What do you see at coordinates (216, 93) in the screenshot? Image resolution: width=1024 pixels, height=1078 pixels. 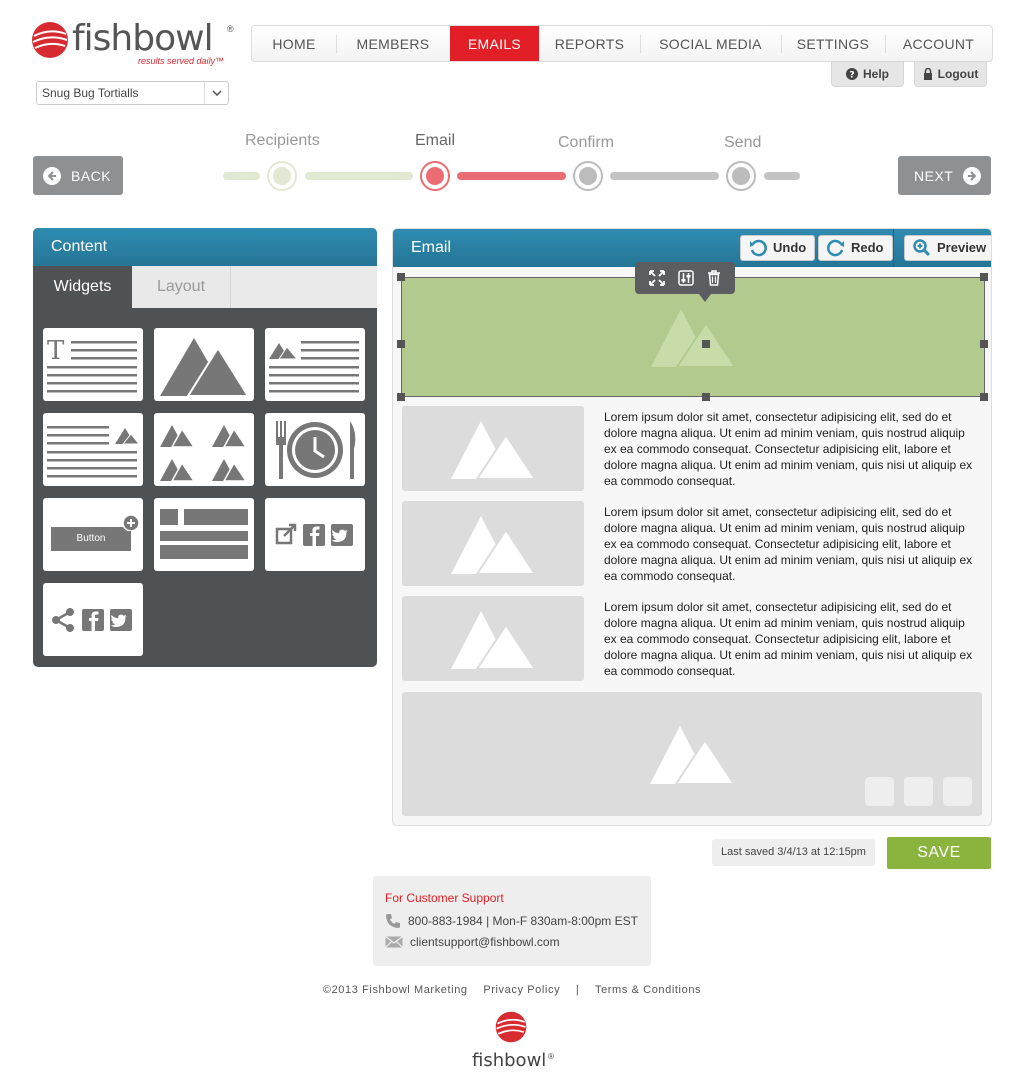 I see `chevron-down-icon` at bounding box center [216, 93].